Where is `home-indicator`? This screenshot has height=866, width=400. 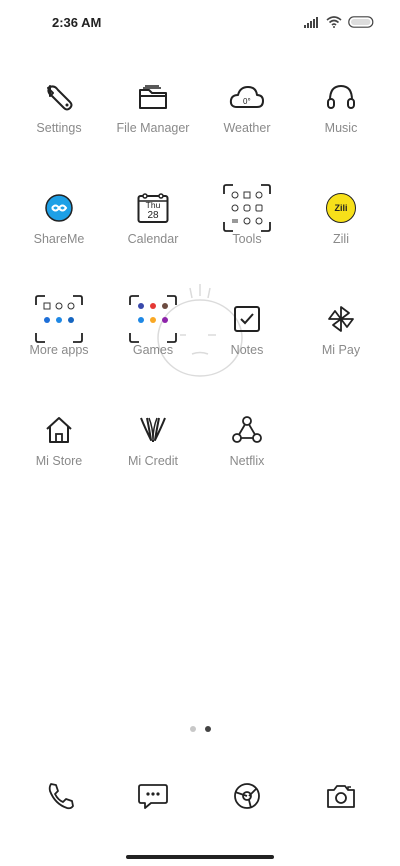 home-indicator is located at coordinates (200, 857).